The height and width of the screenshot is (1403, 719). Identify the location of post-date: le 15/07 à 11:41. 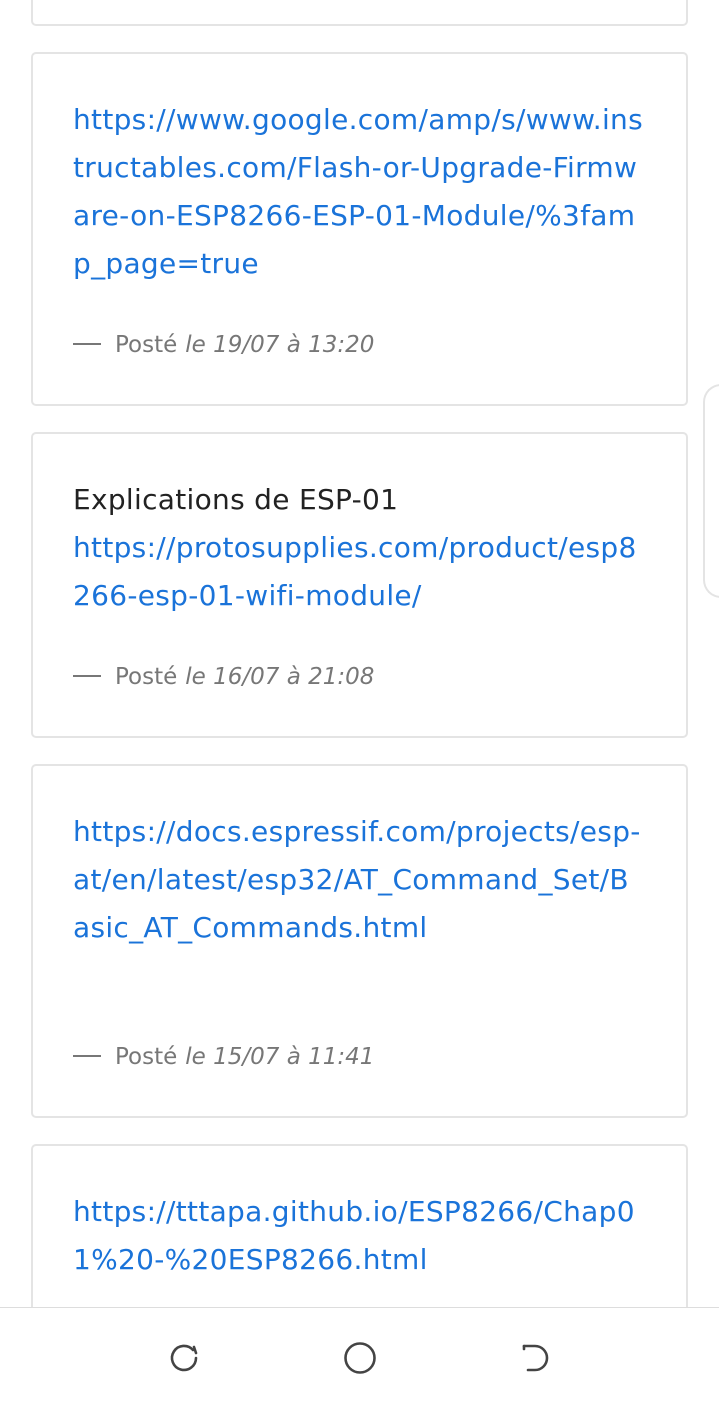
(279, 1057).